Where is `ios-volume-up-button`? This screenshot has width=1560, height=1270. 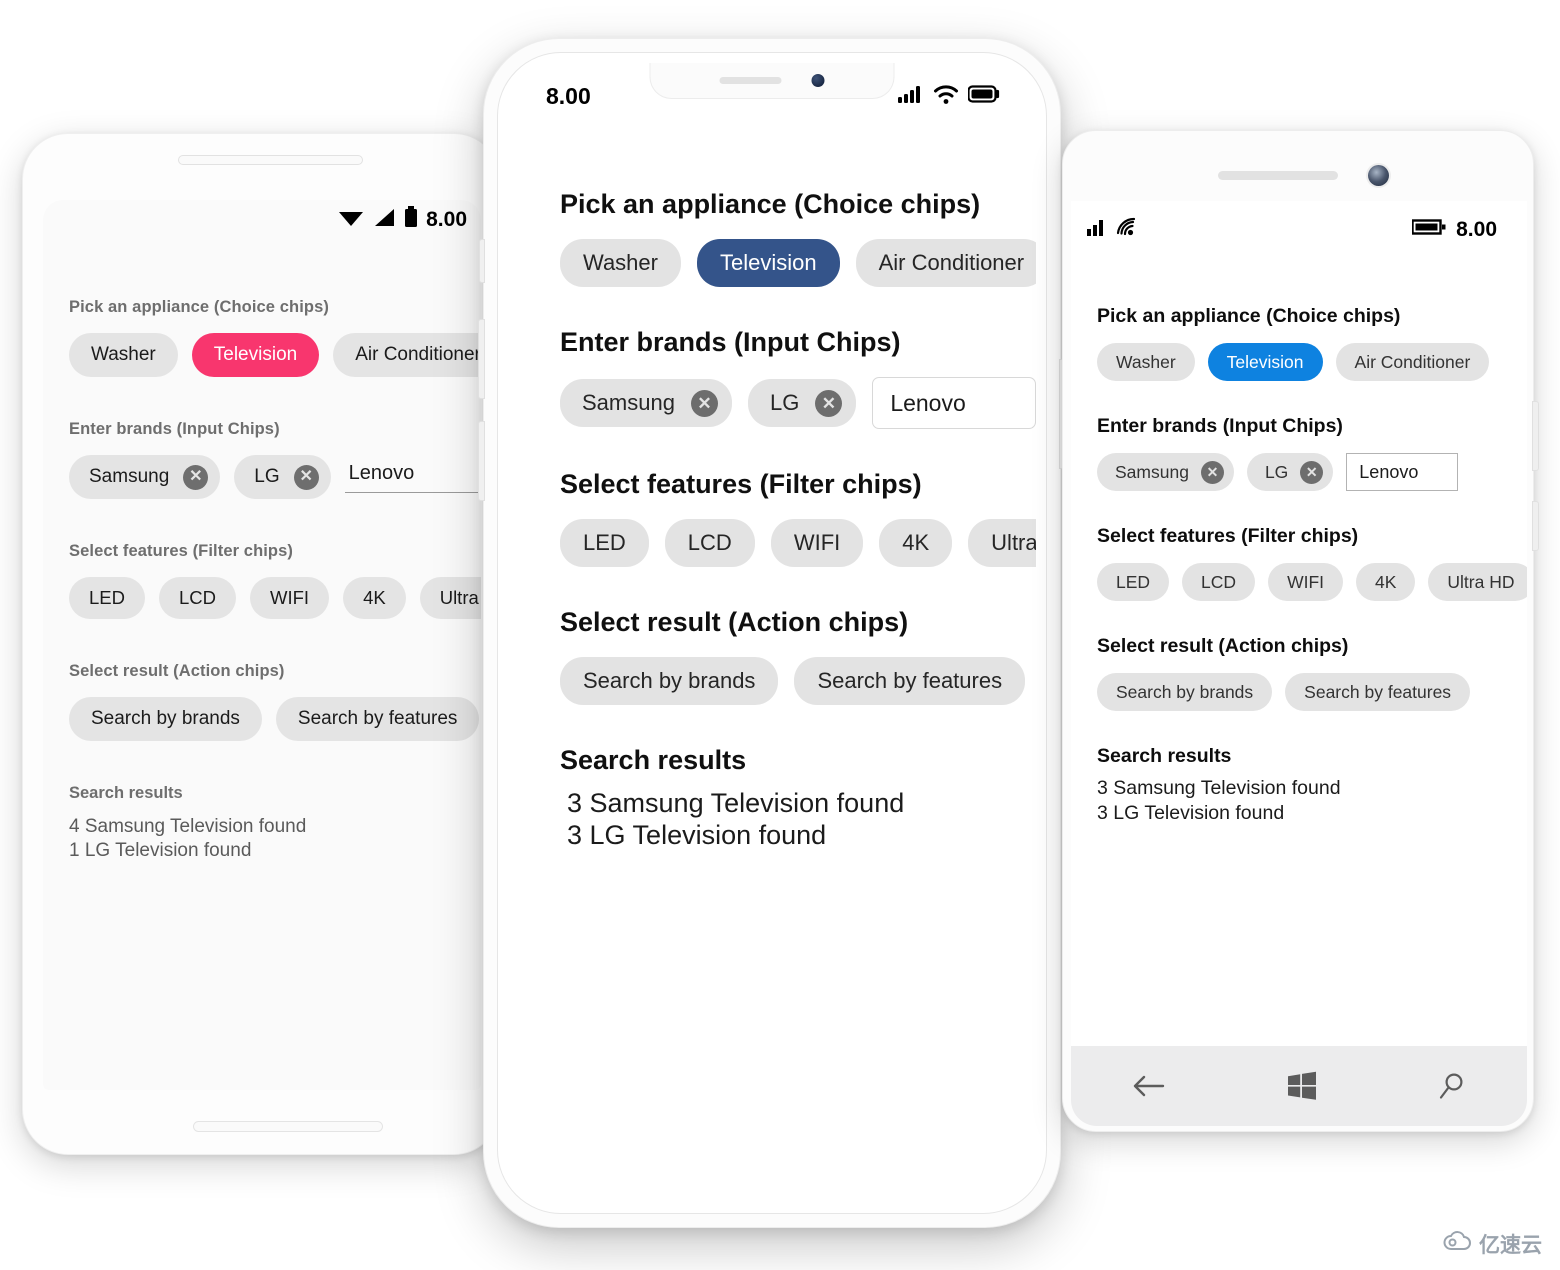 ios-volume-up-button is located at coordinates (481, 359).